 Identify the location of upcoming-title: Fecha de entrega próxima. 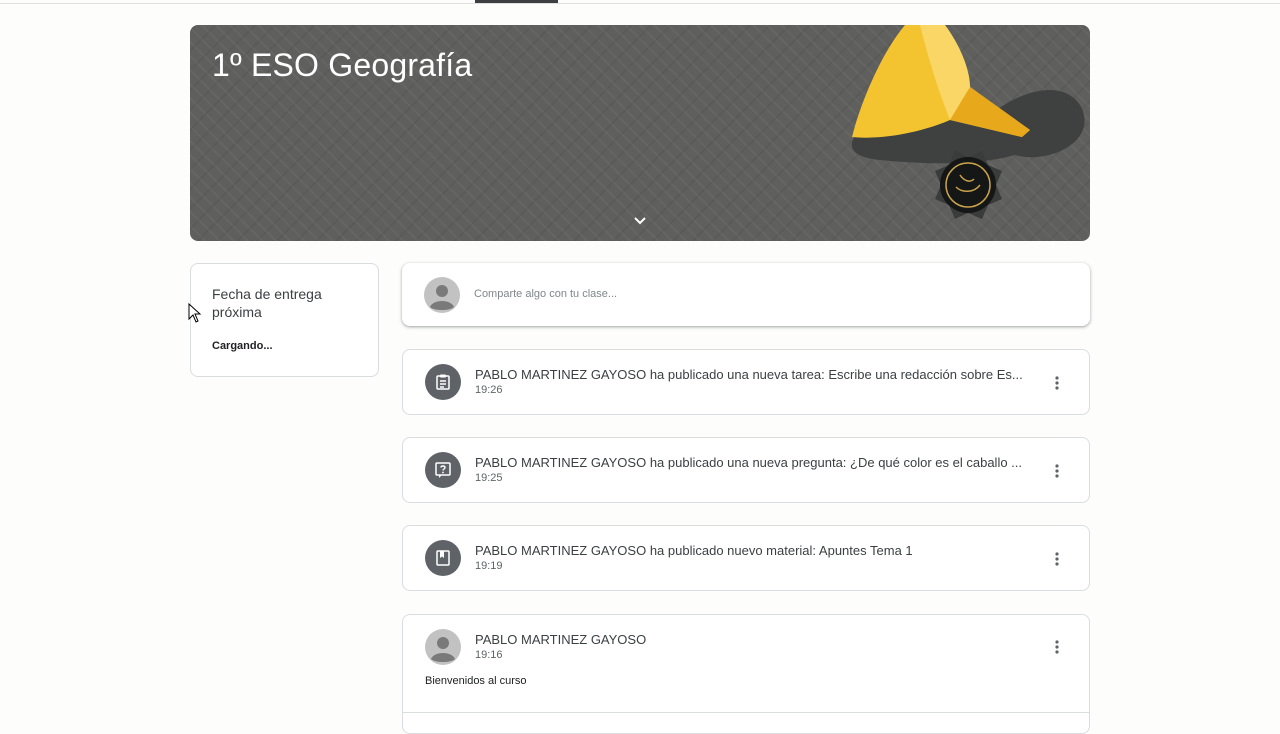
(267, 303).